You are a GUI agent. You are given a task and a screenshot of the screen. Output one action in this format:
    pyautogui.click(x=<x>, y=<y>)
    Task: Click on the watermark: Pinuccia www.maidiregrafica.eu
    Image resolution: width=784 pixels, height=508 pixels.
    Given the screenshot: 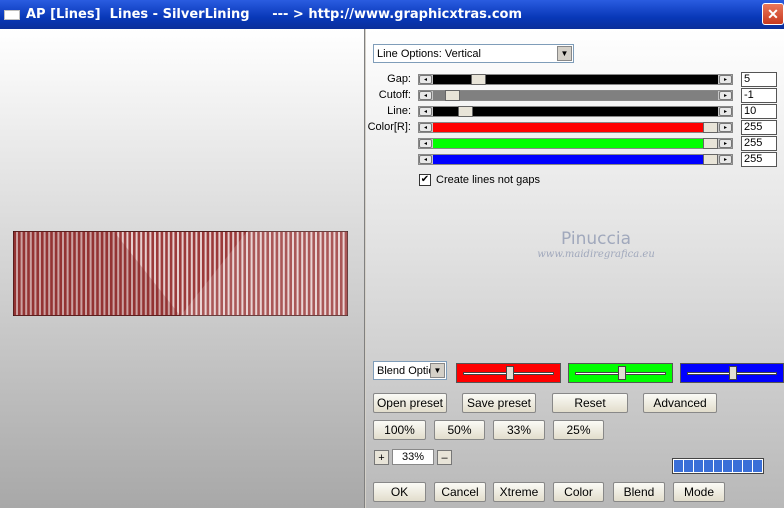 What is the action you would take?
    pyautogui.click(x=596, y=244)
    